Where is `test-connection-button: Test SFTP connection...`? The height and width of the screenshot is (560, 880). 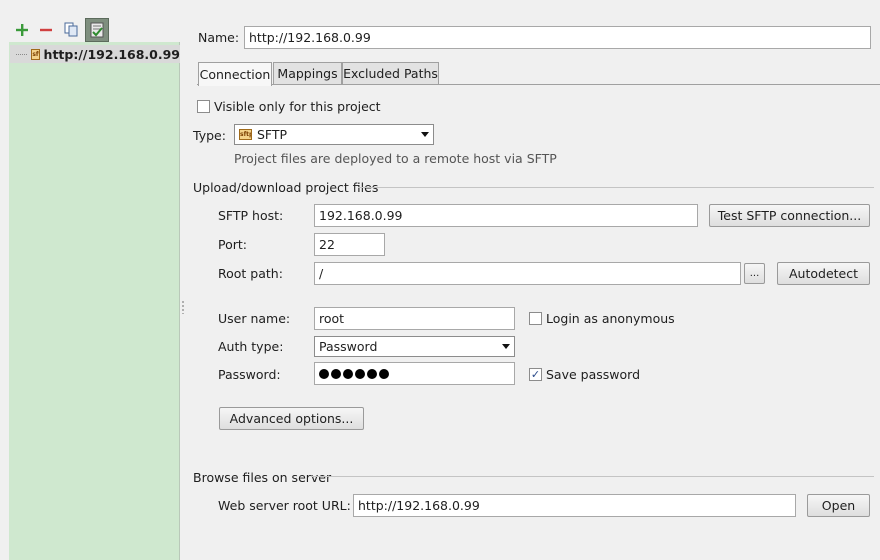
test-connection-button: Test SFTP connection... is located at coordinates (789, 215).